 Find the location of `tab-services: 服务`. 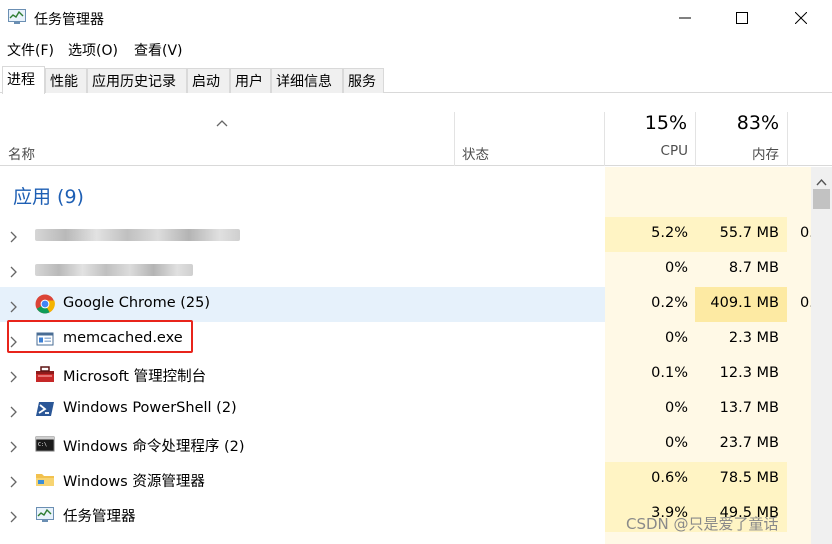

tab-services: 服务 is located at coordinates (363, 80).